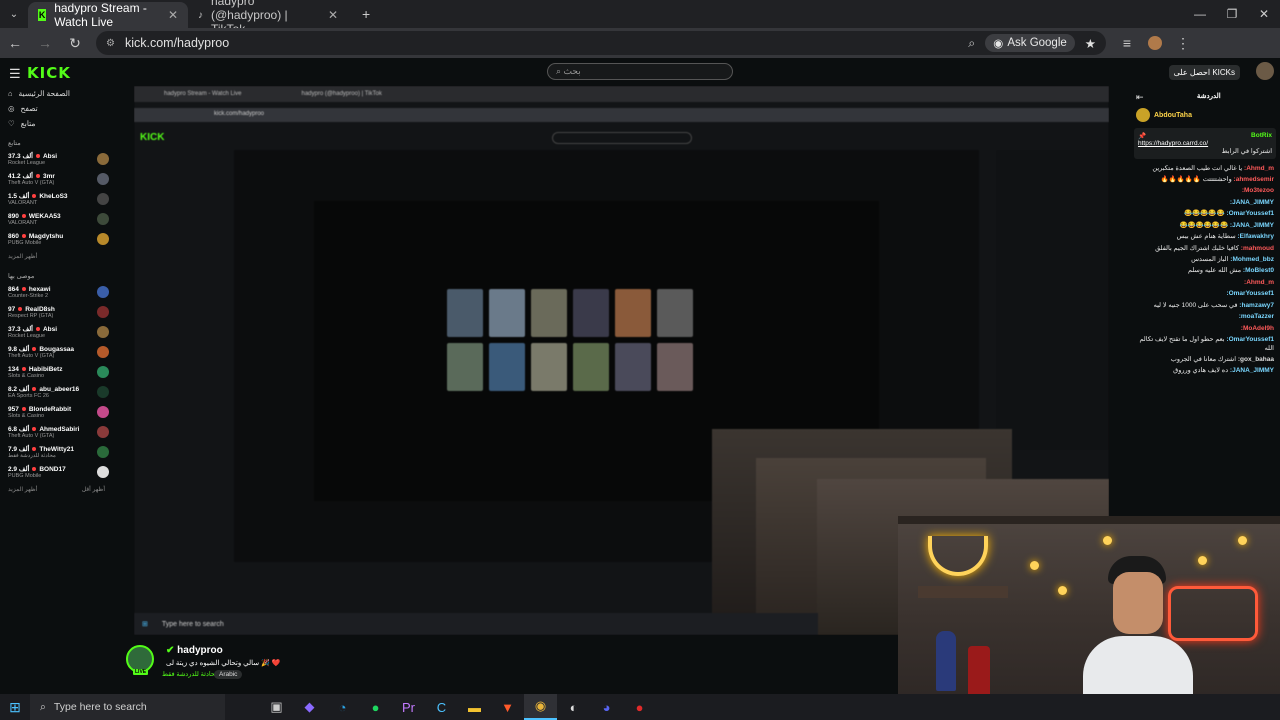 The image size is (1280, 720). Describe the element at coordinates (375, 707) in the screenshot. I see `spotify-icon: ●` at that location.